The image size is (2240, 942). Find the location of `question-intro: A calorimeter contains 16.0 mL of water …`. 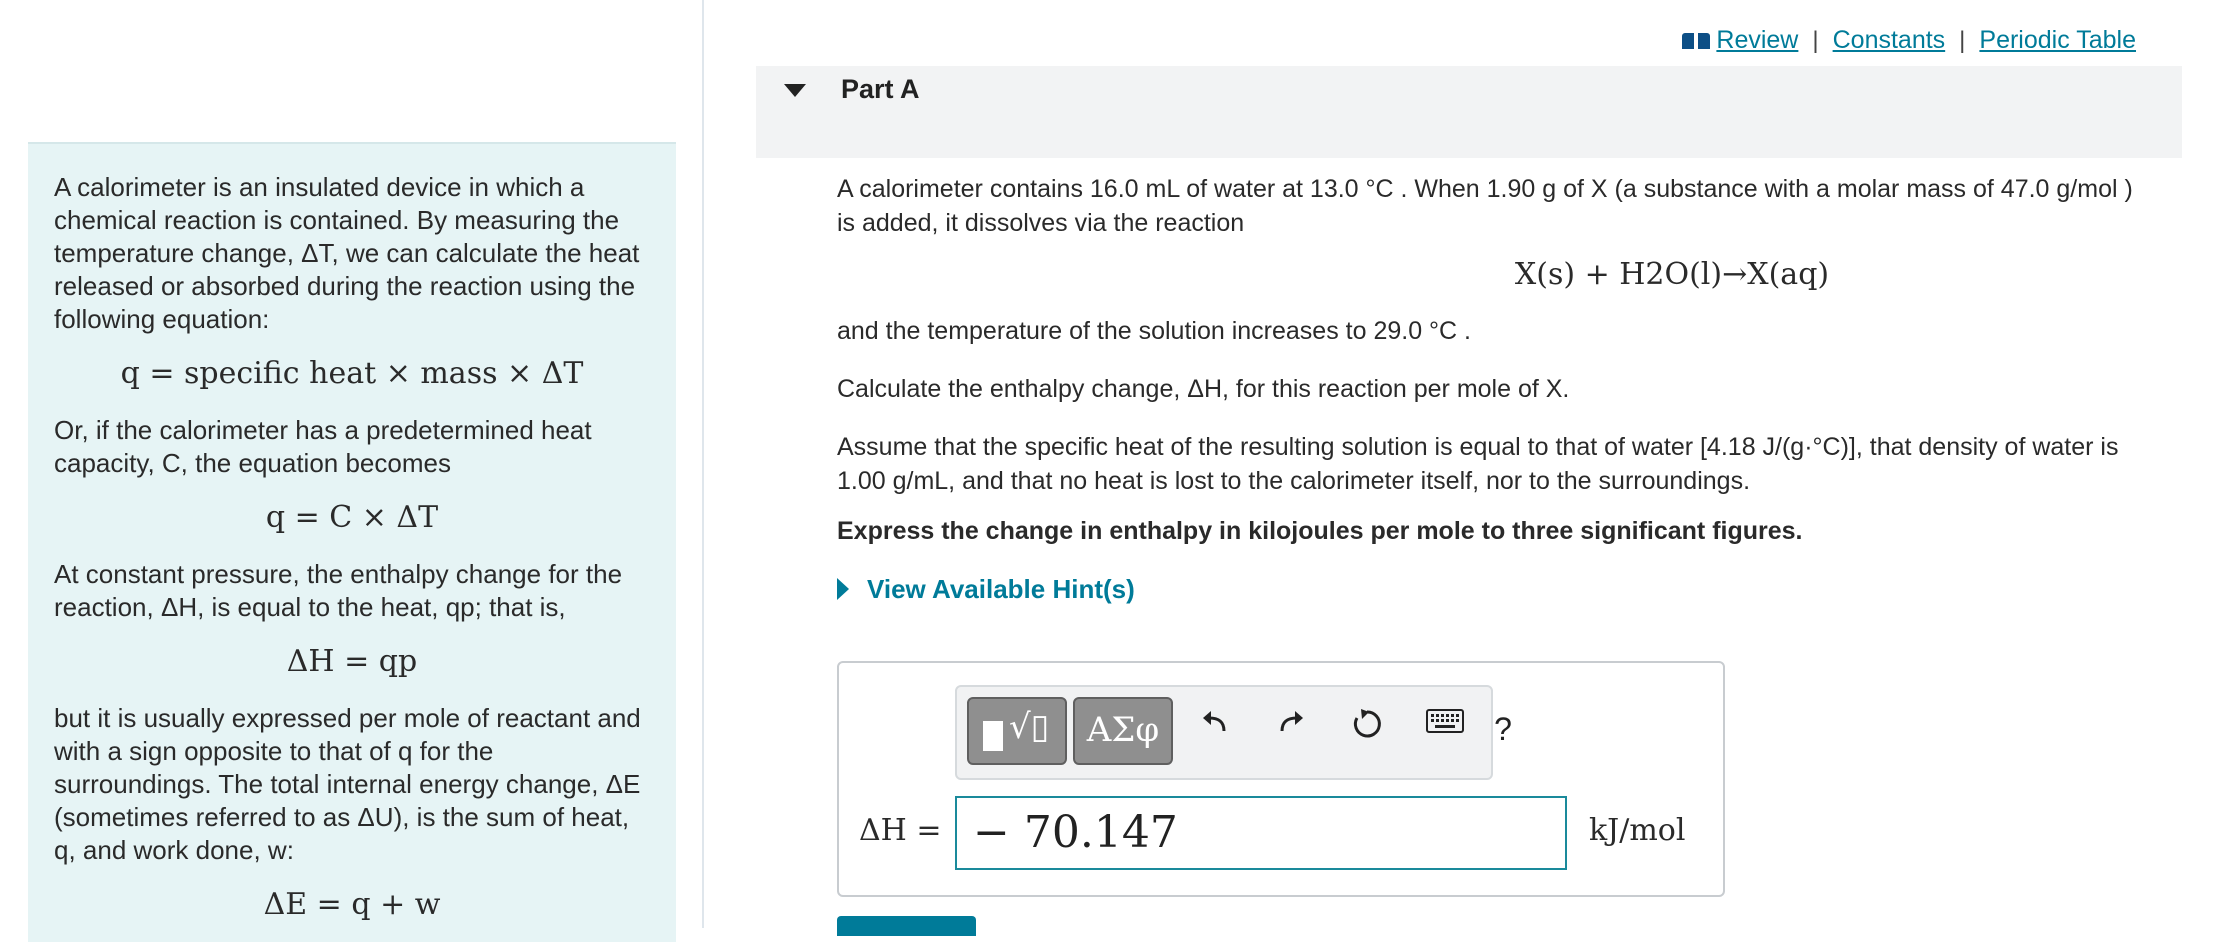

question-intro: A calorimeter contains 16.0 mL of water … is located at coordinates (1485, 206).